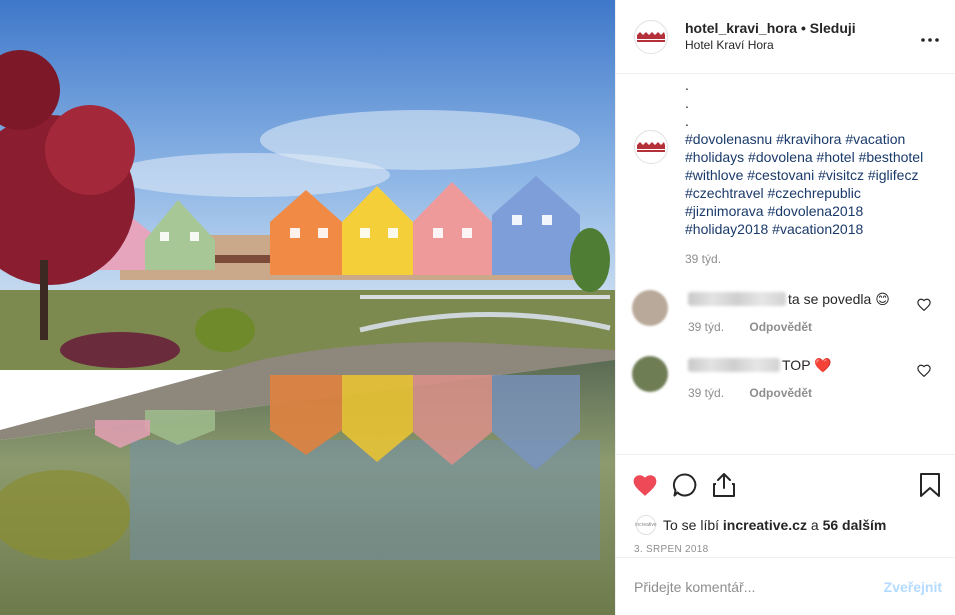  What do you see at coordinates (765, 525) in the screenshot?
I see `liker-username: increative.cz` at bounding box center [765, 525].